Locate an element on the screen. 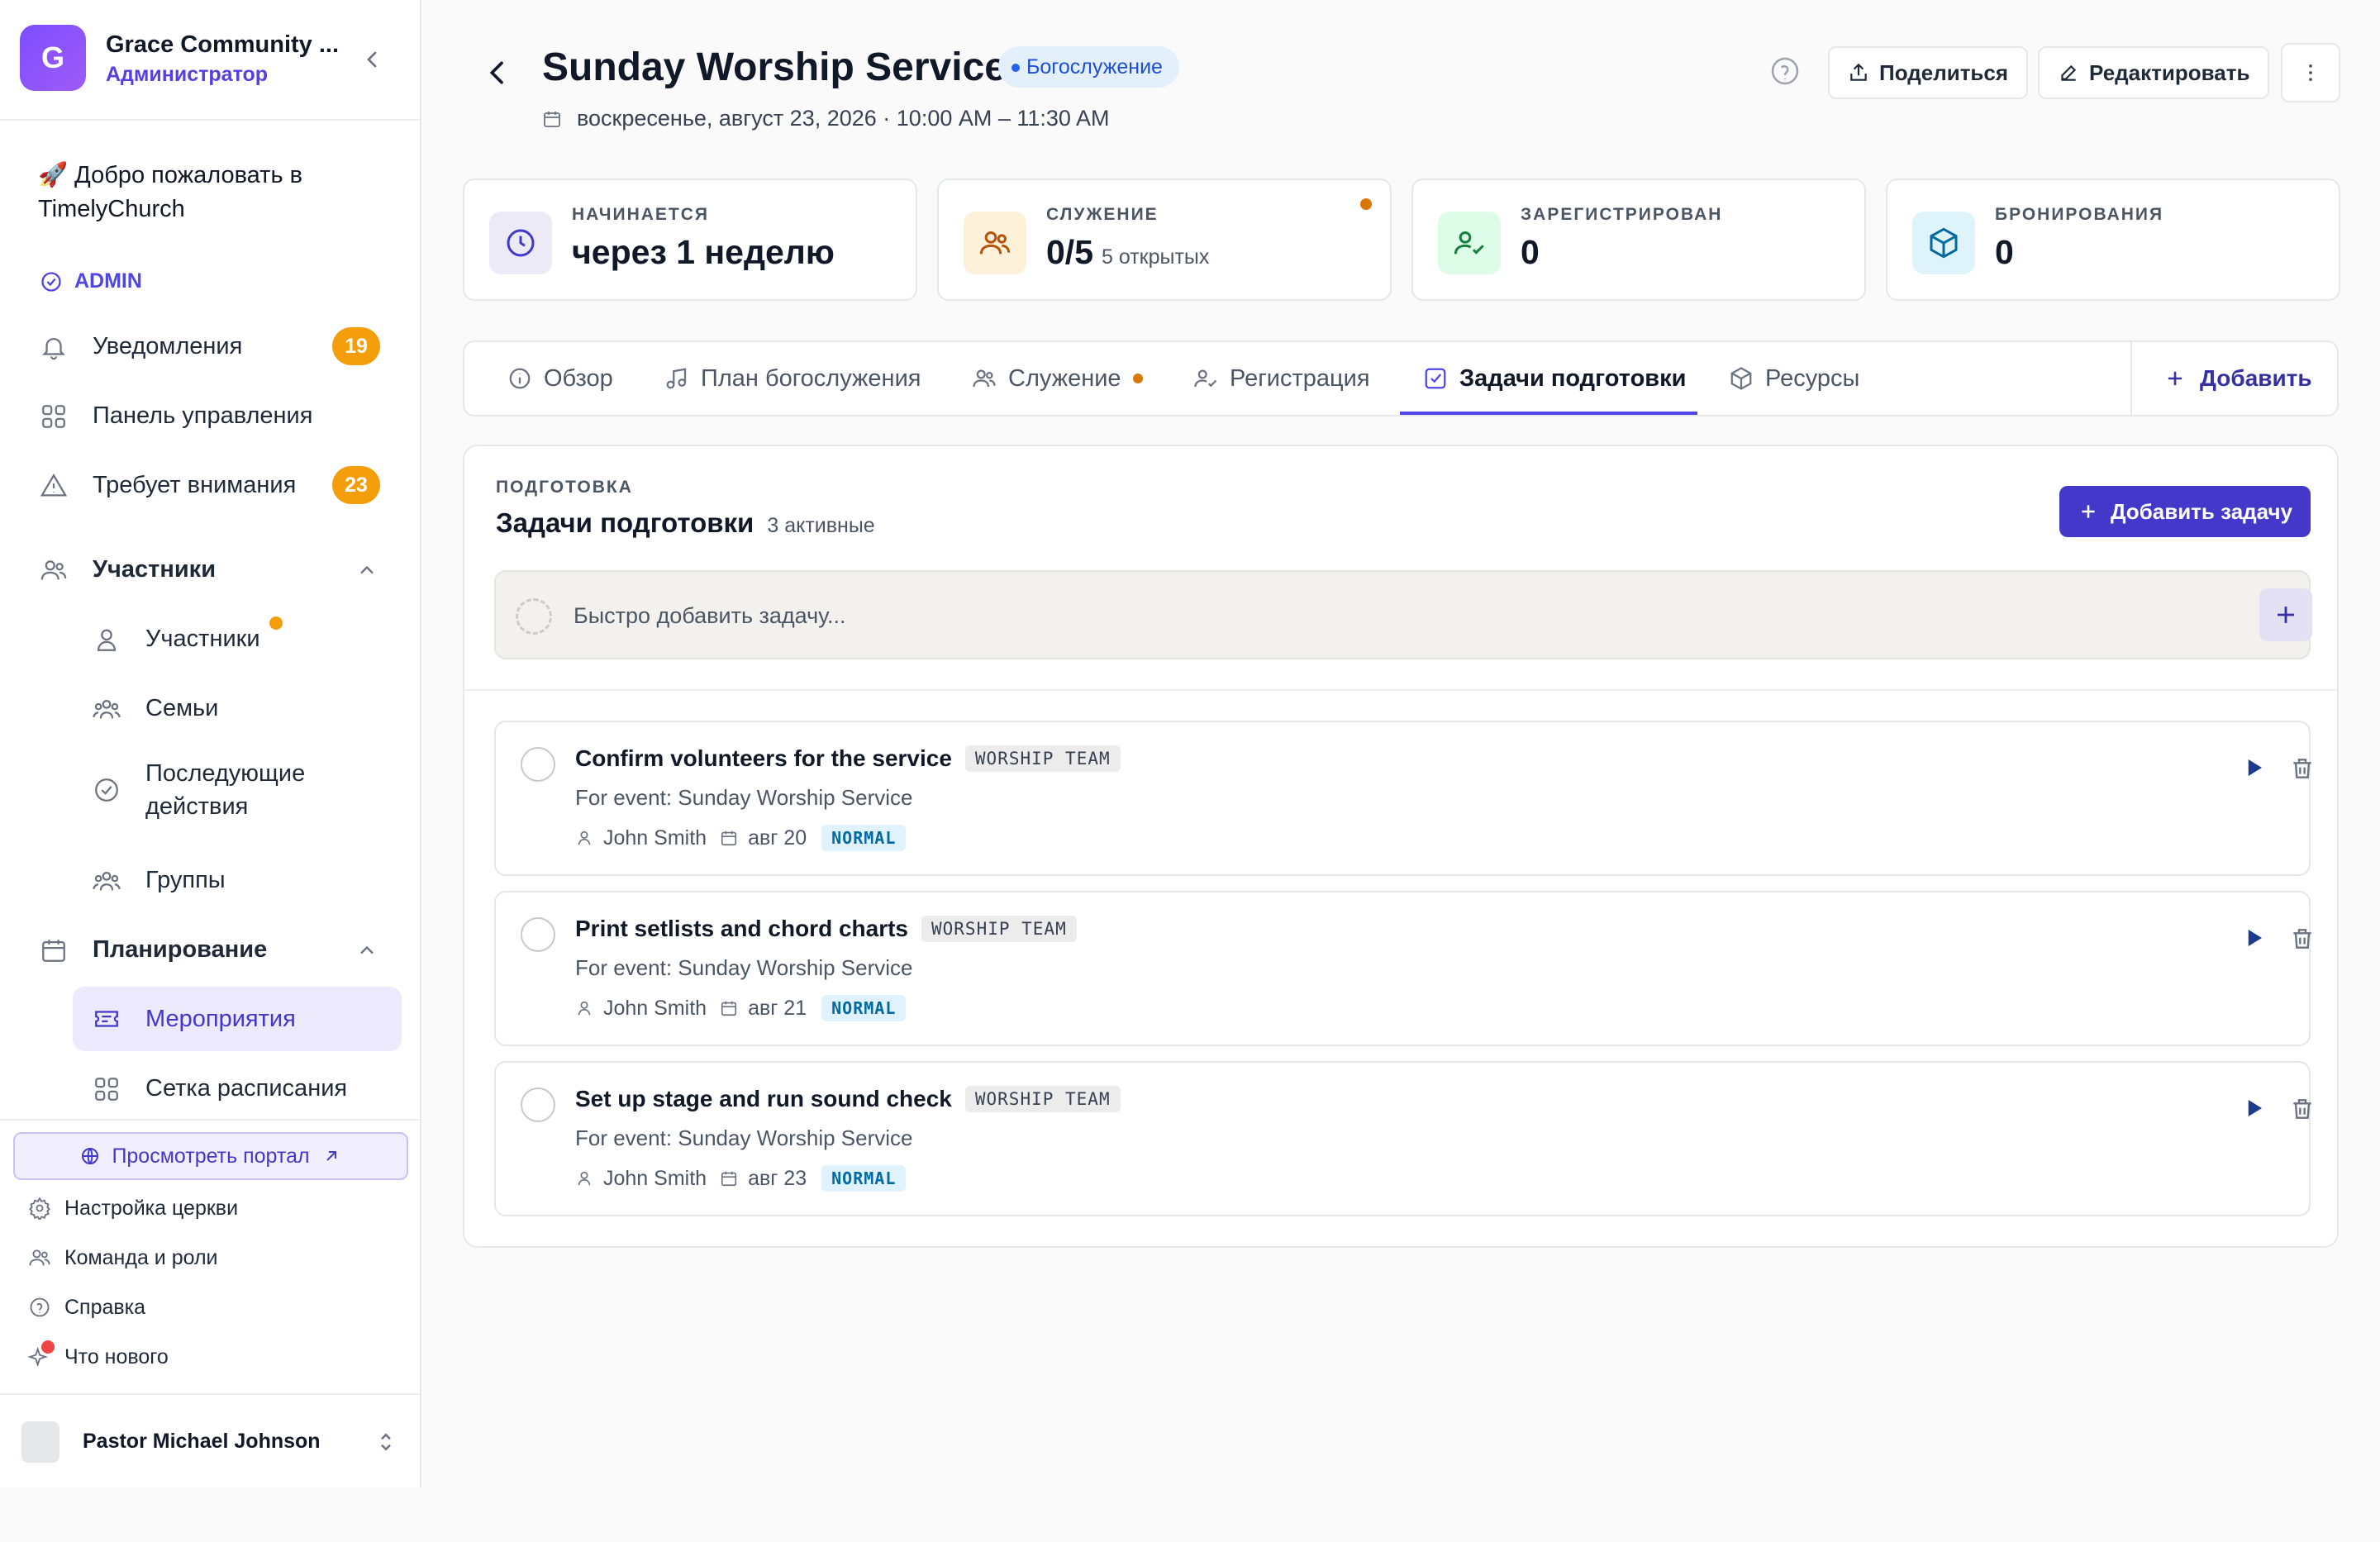 This screenshot has height=1542, width=2380. sidebar-item-families: Семьи is located at coordinates (210, 708).